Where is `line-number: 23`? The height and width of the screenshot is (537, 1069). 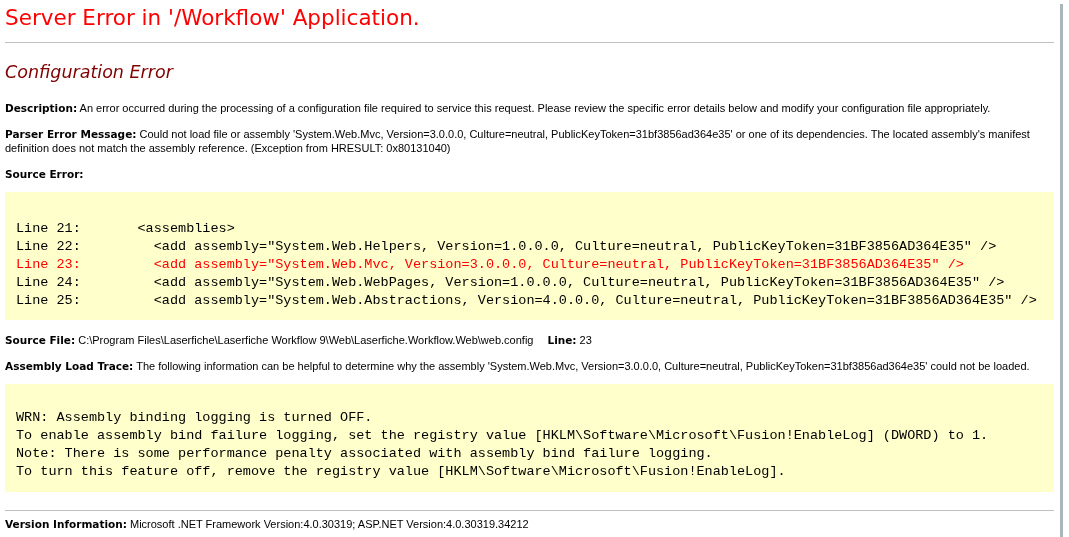
line-number: 23 is located at coordinates (585, 340).